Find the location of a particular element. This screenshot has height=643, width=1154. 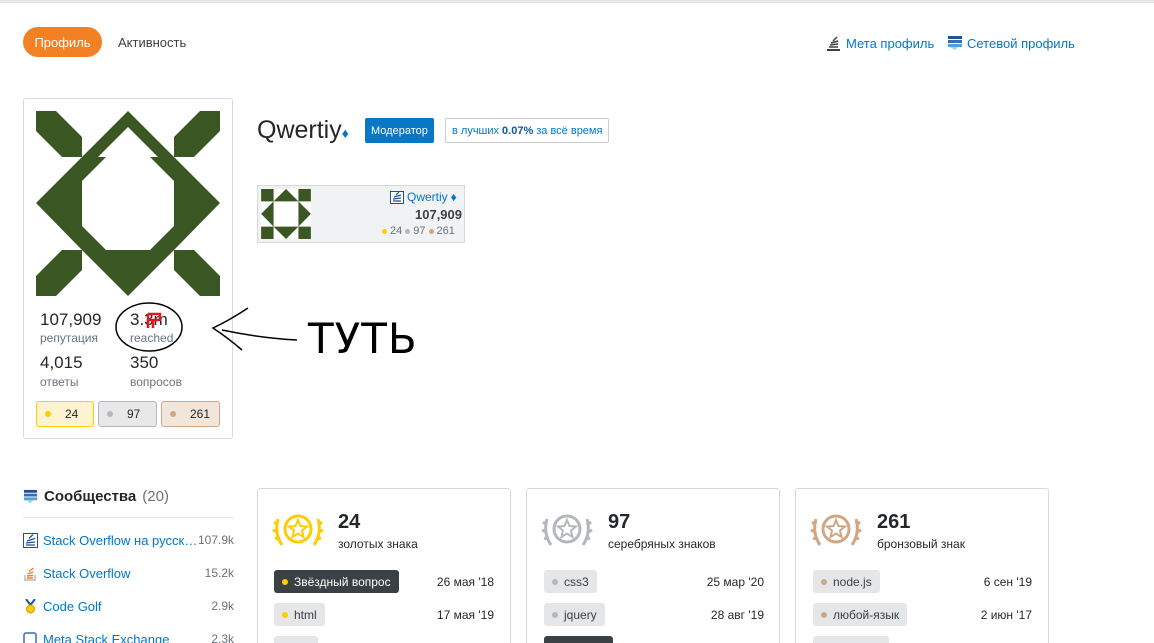

community-rep: 2.9k is located at coordinates (222, 606).